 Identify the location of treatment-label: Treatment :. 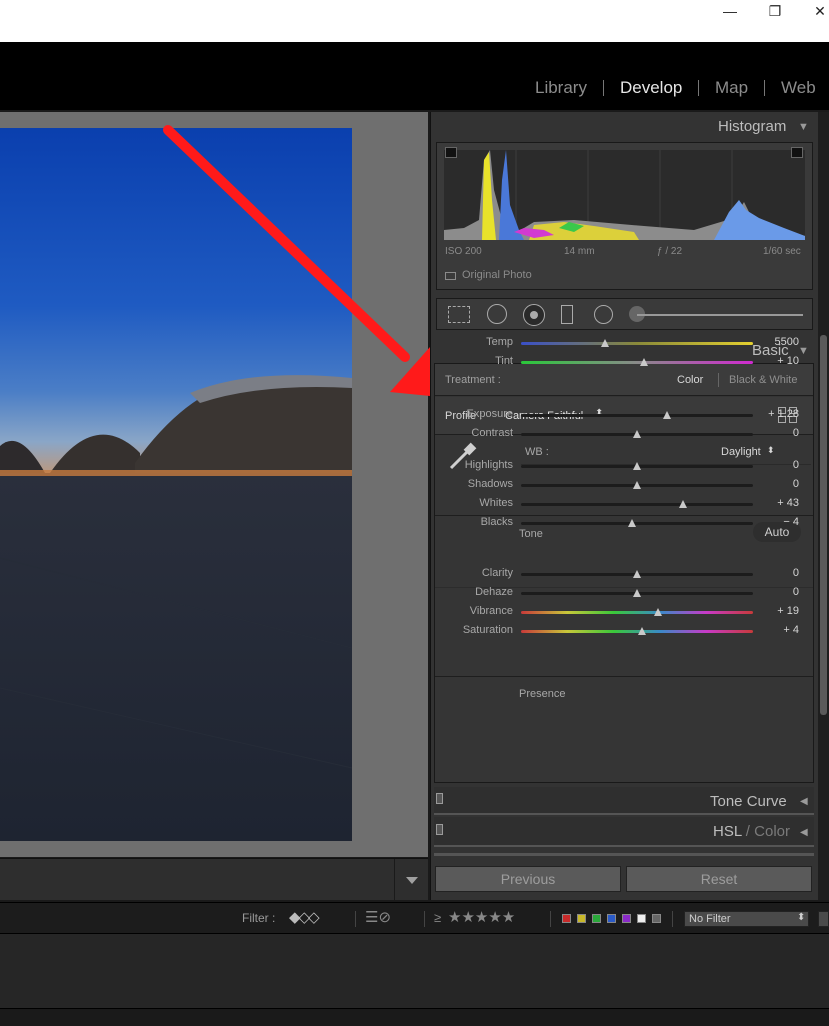
(473, 380).